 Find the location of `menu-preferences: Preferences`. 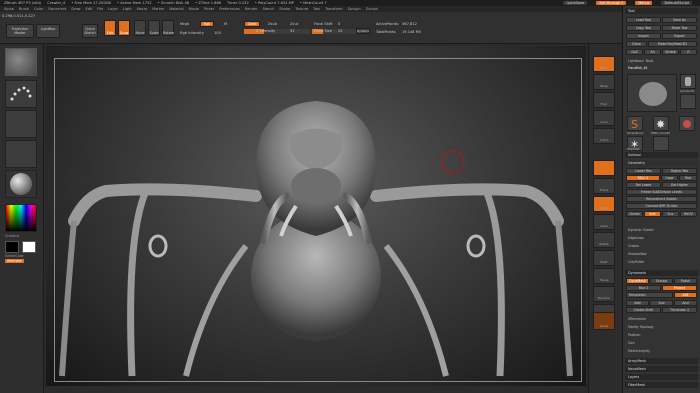

menu-preferences: Preferences is located at coordinates (229, 9).